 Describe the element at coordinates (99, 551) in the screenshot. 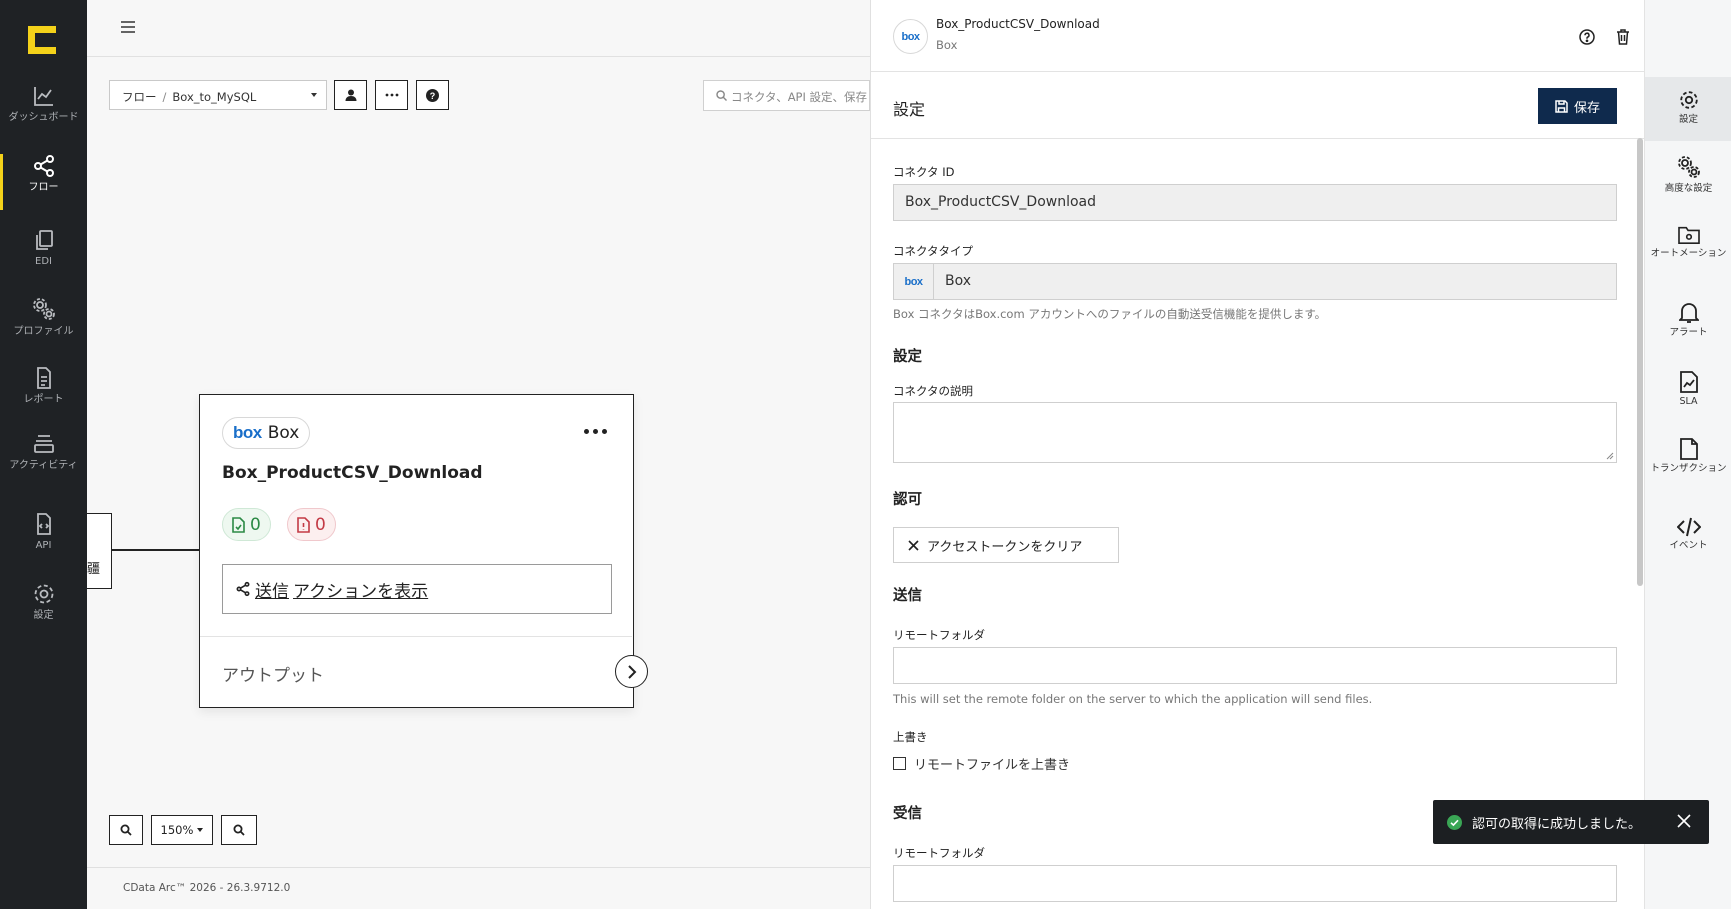

I see `upstream-node-stub: 疆` at that location.